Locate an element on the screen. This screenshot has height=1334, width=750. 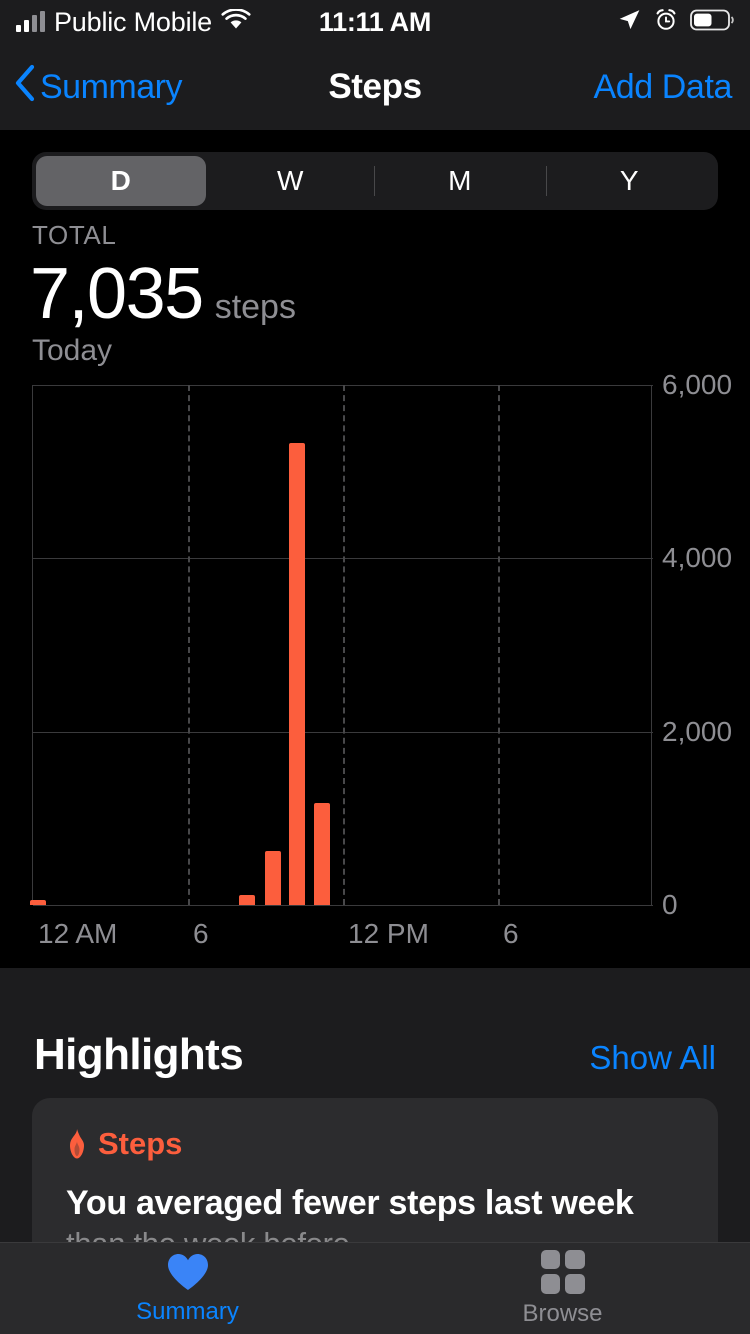
highlights-title: Highlights is located at coordinates (139, 1054).